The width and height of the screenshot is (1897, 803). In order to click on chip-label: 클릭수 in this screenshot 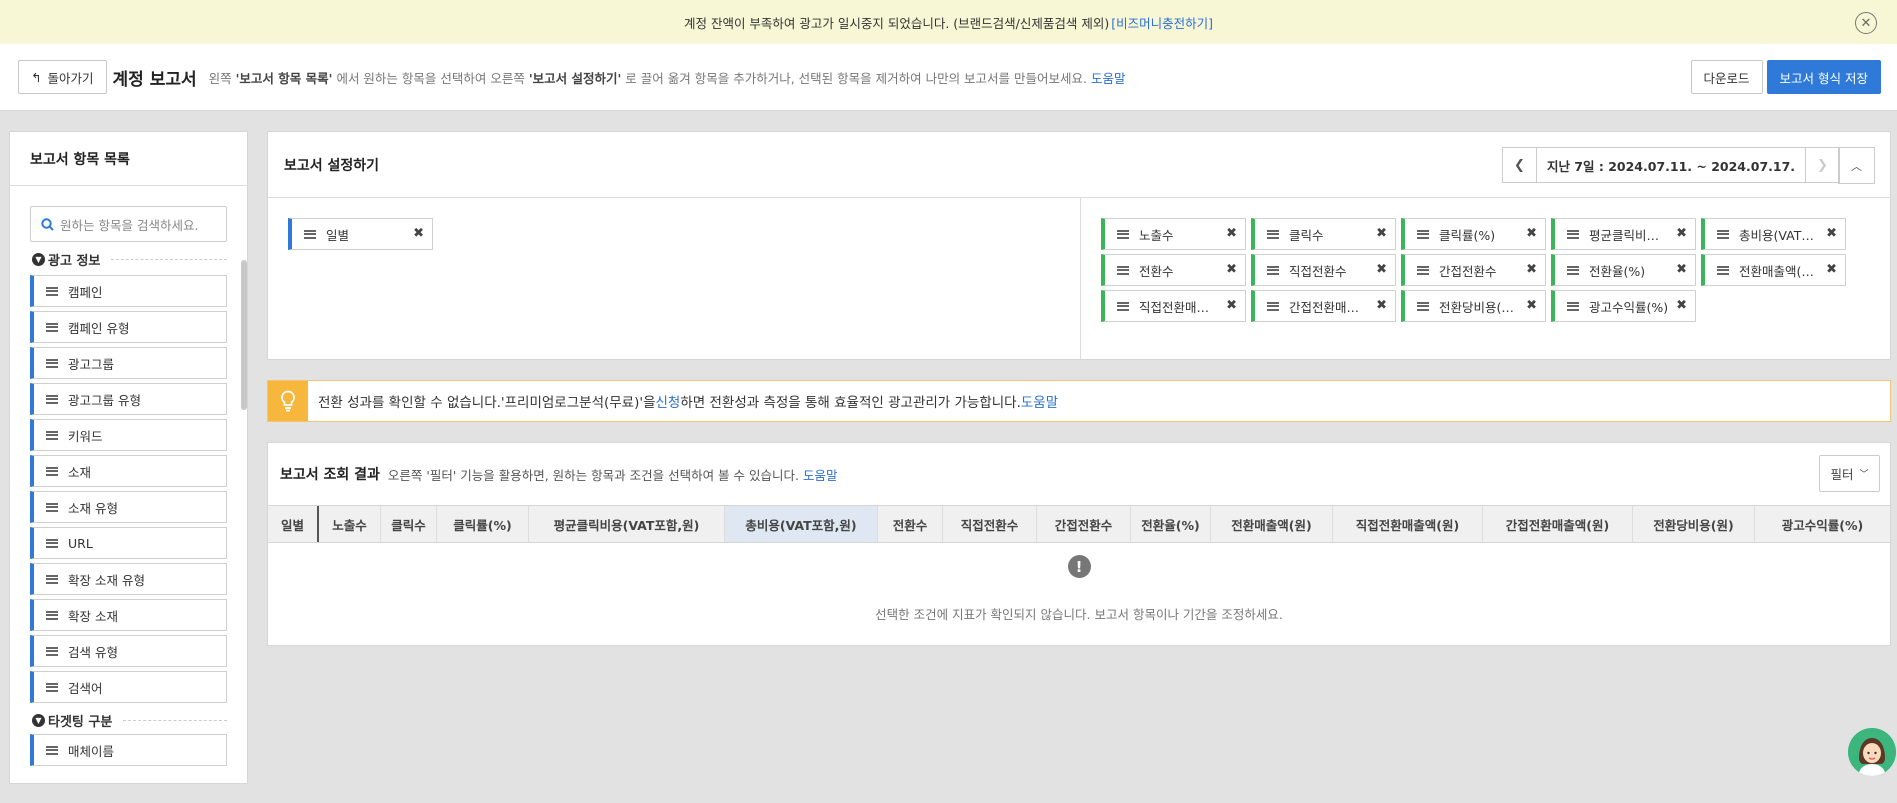, I will do `click(1306, 235)`.